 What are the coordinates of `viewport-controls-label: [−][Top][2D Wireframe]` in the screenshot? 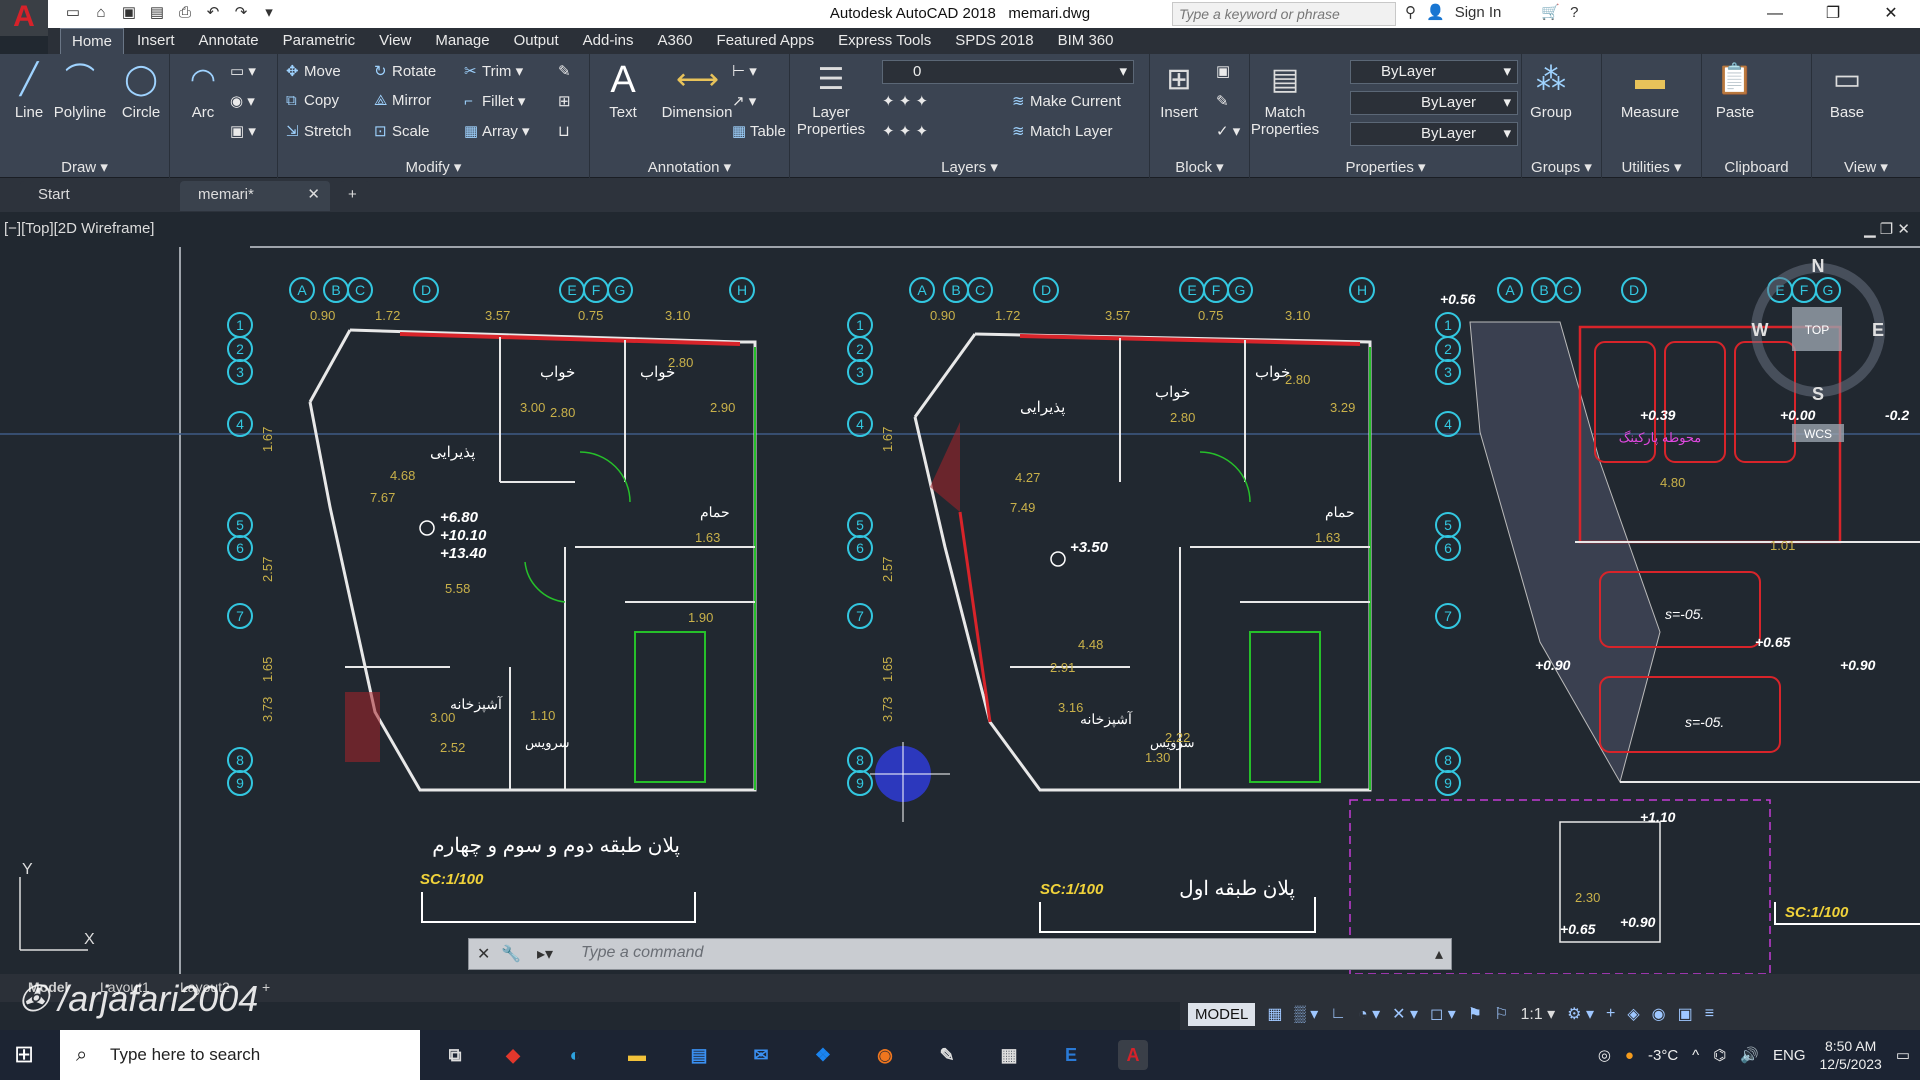 It's located at (79, 228).